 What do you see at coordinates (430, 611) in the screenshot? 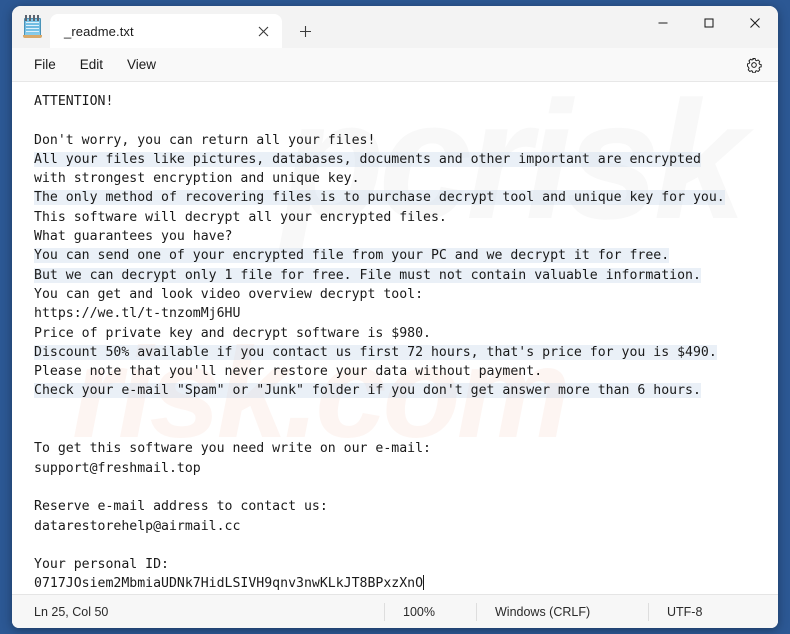
I see `status-zoom-level: 100%` at bounding box center [430, 611].